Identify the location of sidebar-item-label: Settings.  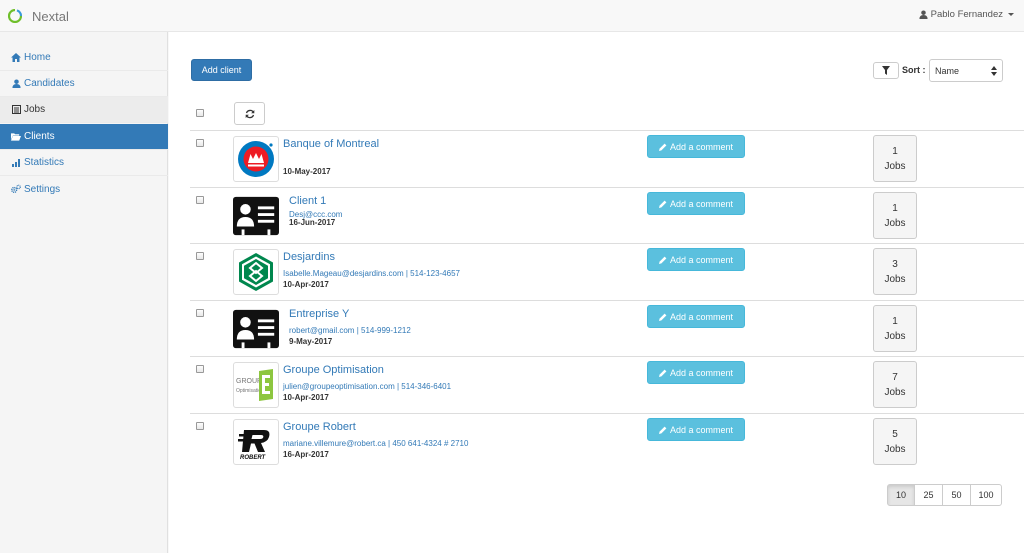
(42, 189).